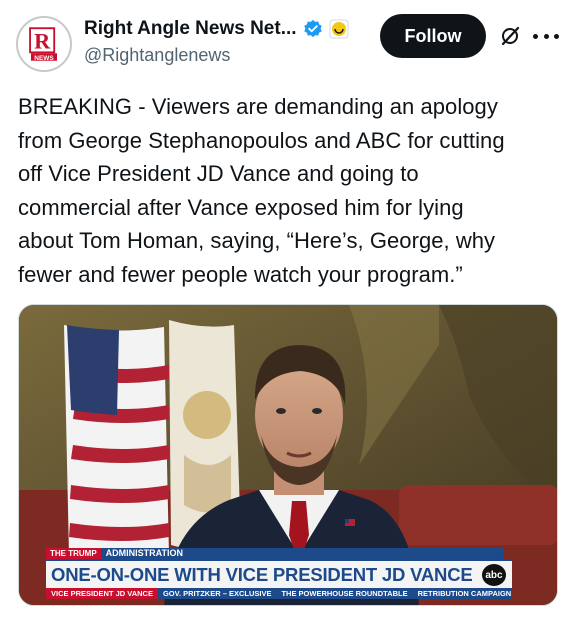 The width and height of the screenshot is (580, 627). What do you see at coordinates (157, 55) in the screenshot?
I see `author-handle: @Rightanglenews` at bounding box center [157, 55].